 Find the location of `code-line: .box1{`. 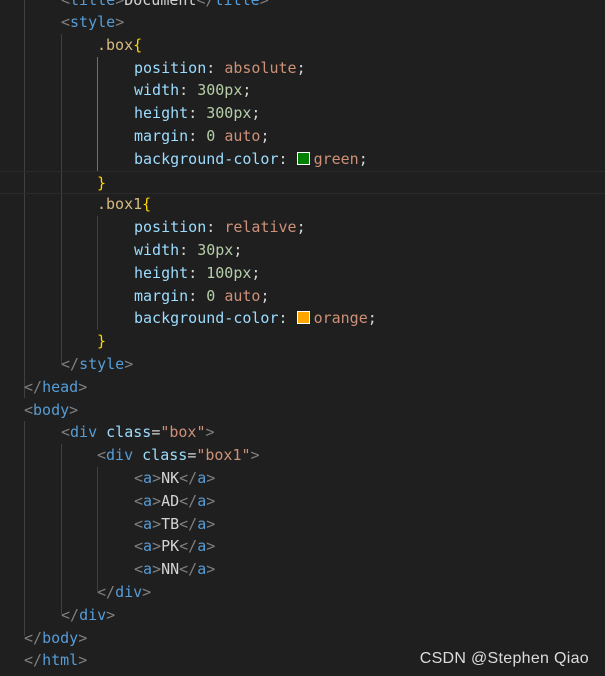

code-line: .box1{ is located at coordinates (124, 204).